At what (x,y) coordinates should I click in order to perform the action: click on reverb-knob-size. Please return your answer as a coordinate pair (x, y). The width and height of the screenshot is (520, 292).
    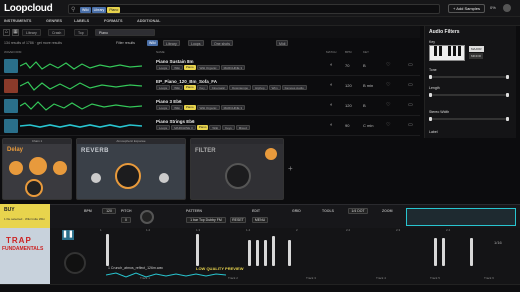
    Looking at the image, I should click on (96, 178).